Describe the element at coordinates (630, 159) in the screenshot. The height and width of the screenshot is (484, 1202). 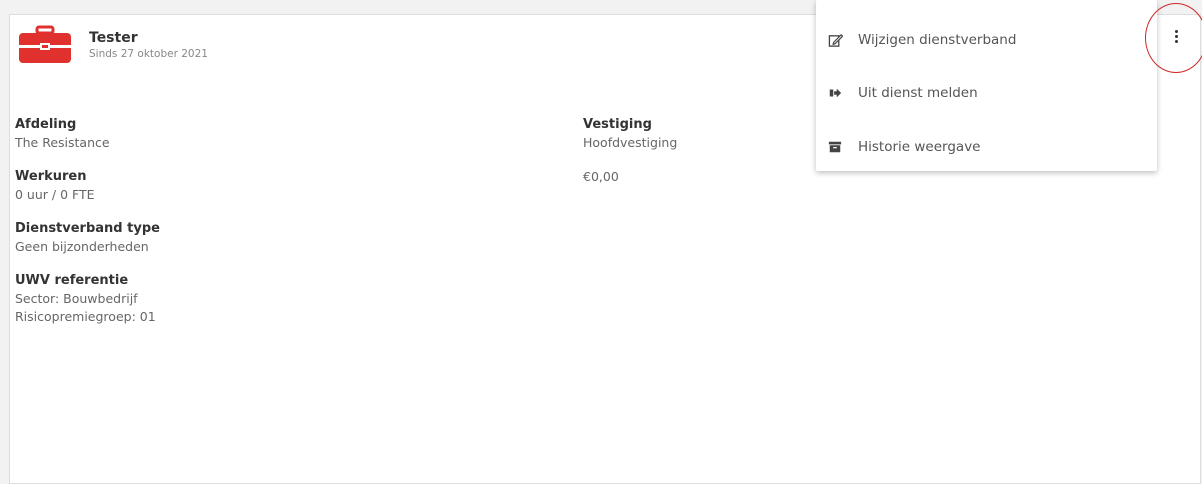
I see `right-column: Vestiging Hoofdvestiging €0,00` at that location.